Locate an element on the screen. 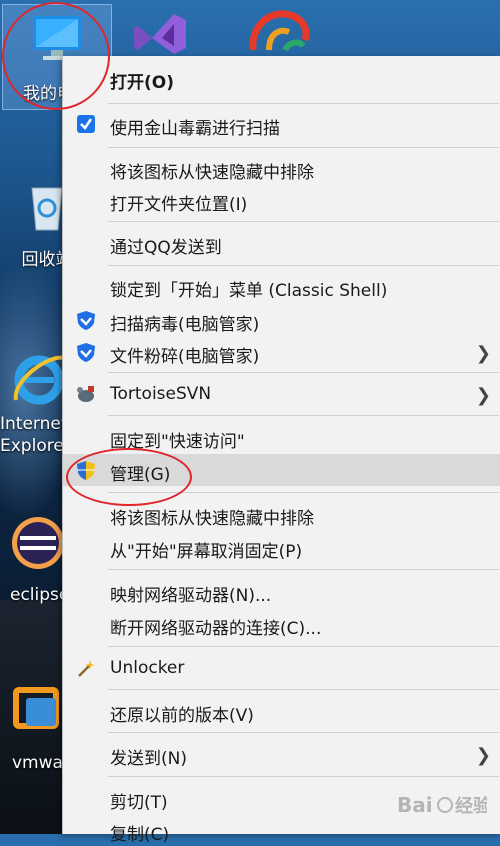 The width and height of the screenshot is (500, 846). desktop-icon-label: Internet Explorer is located at coordinates (31, 435).